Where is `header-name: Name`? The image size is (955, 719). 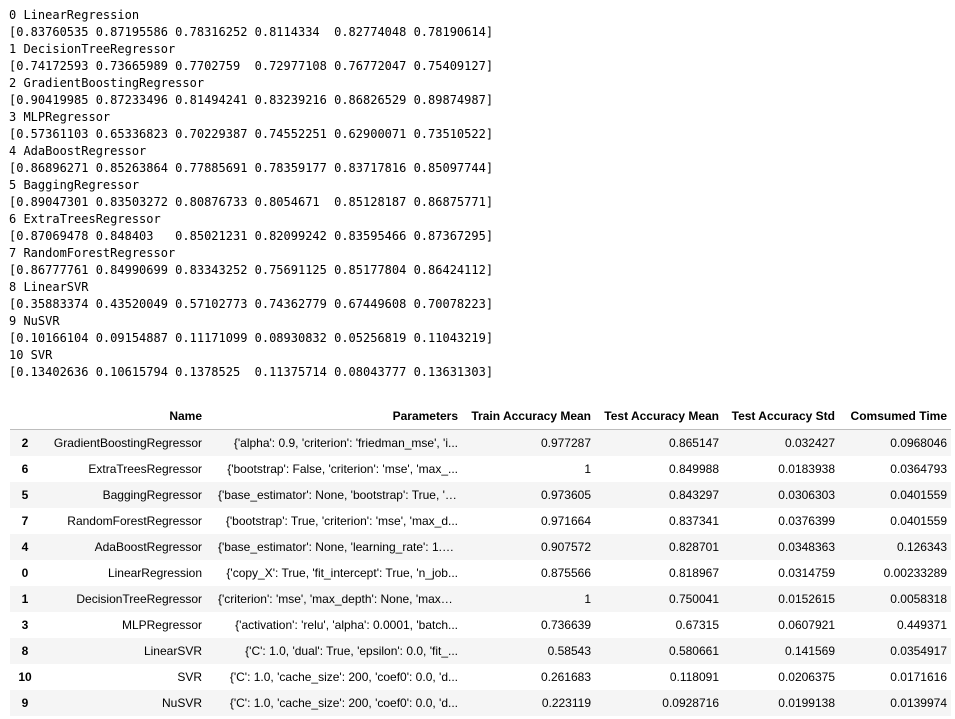 header-name: Name is located at coordinates (123, 416).